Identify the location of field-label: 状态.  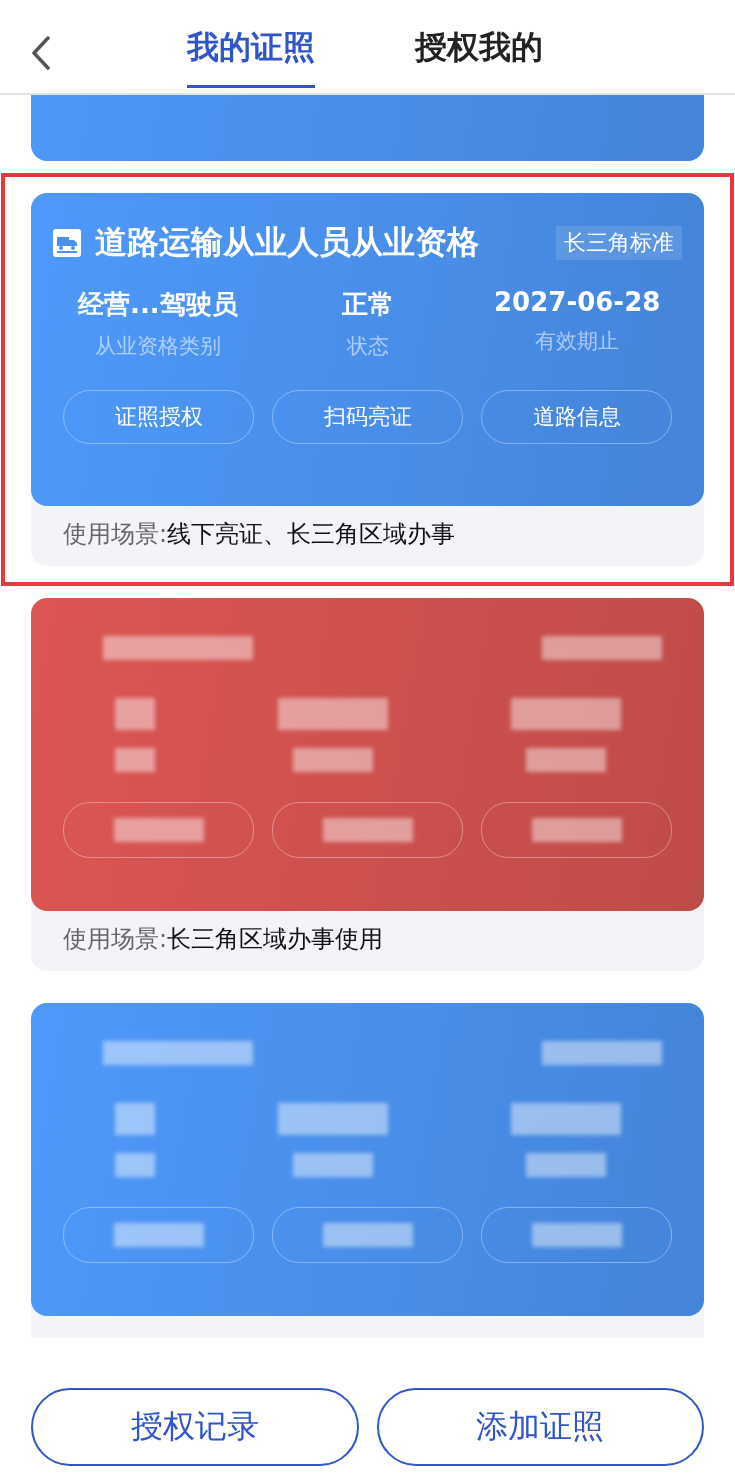
(367, 346).